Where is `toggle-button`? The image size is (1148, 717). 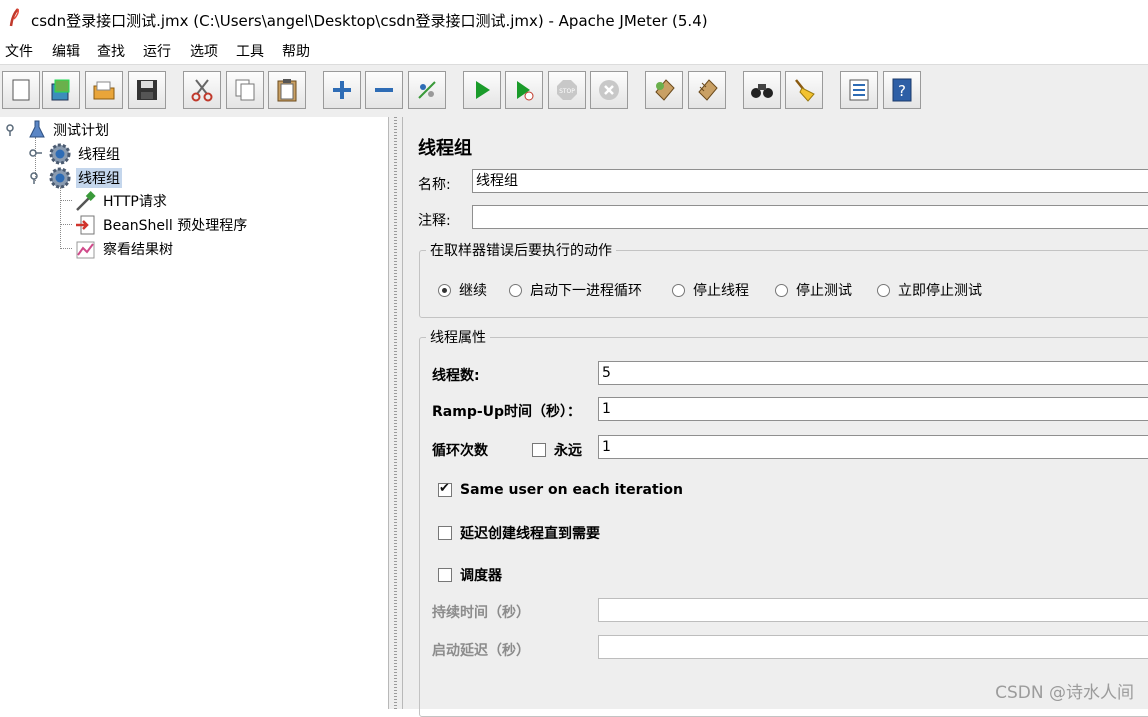
toggle-button is located at coordinates (427, 90).